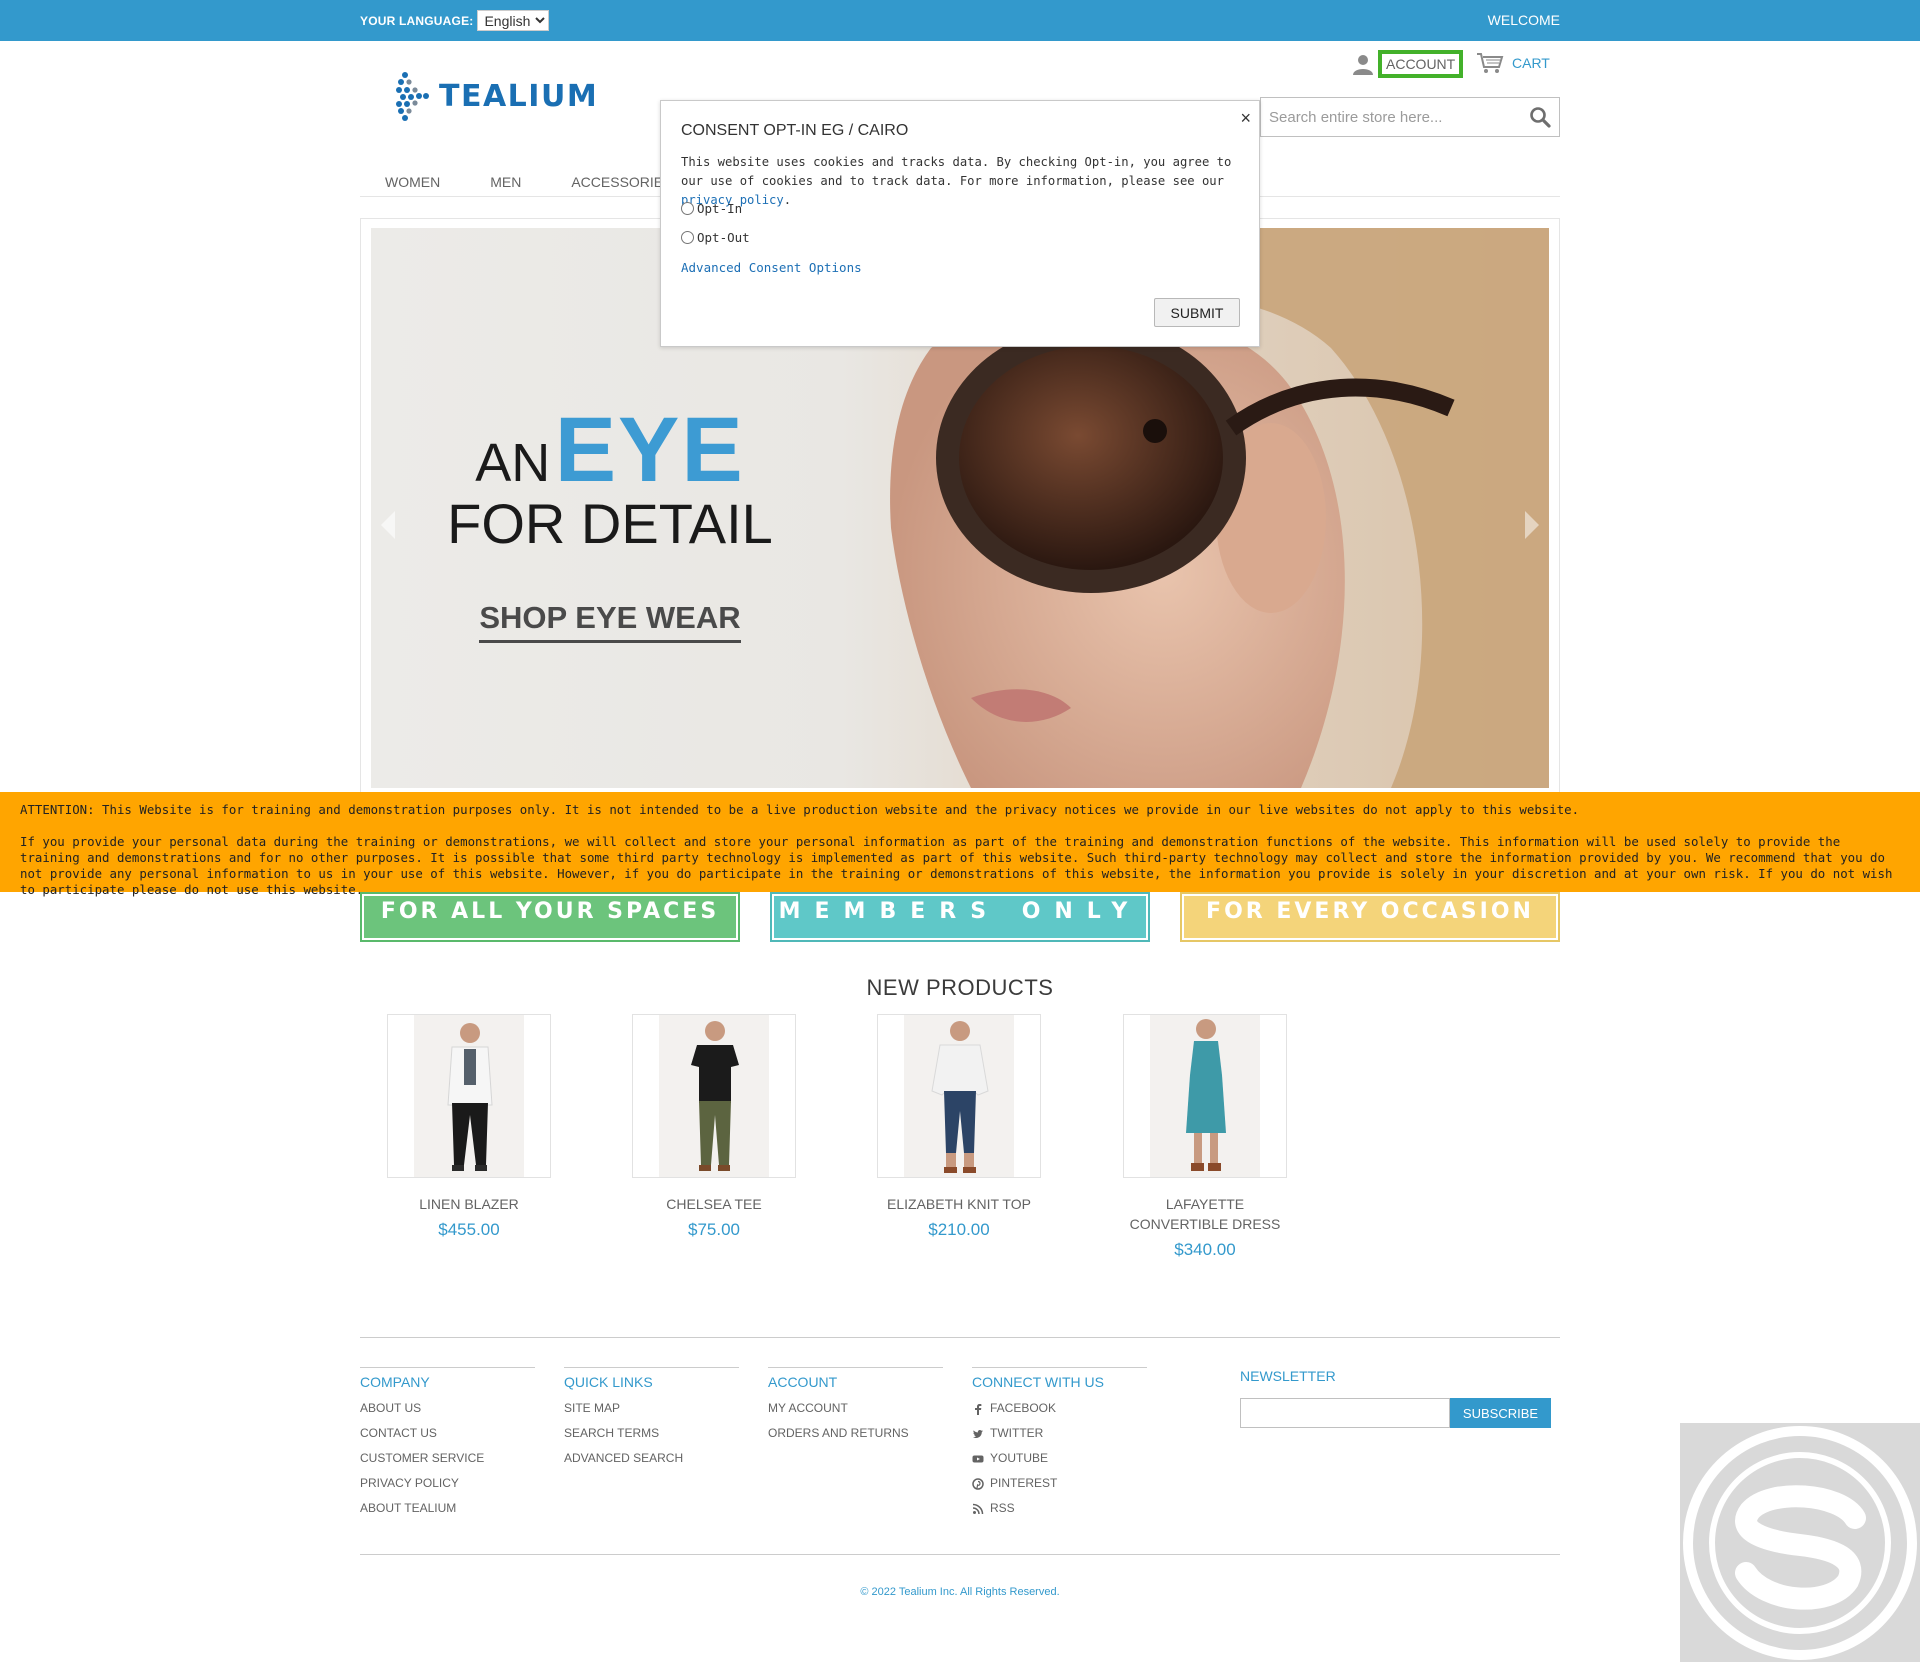 This screenshot has width=1920, height=1662. I want to click on facebook-icon, so click(978, 1409).